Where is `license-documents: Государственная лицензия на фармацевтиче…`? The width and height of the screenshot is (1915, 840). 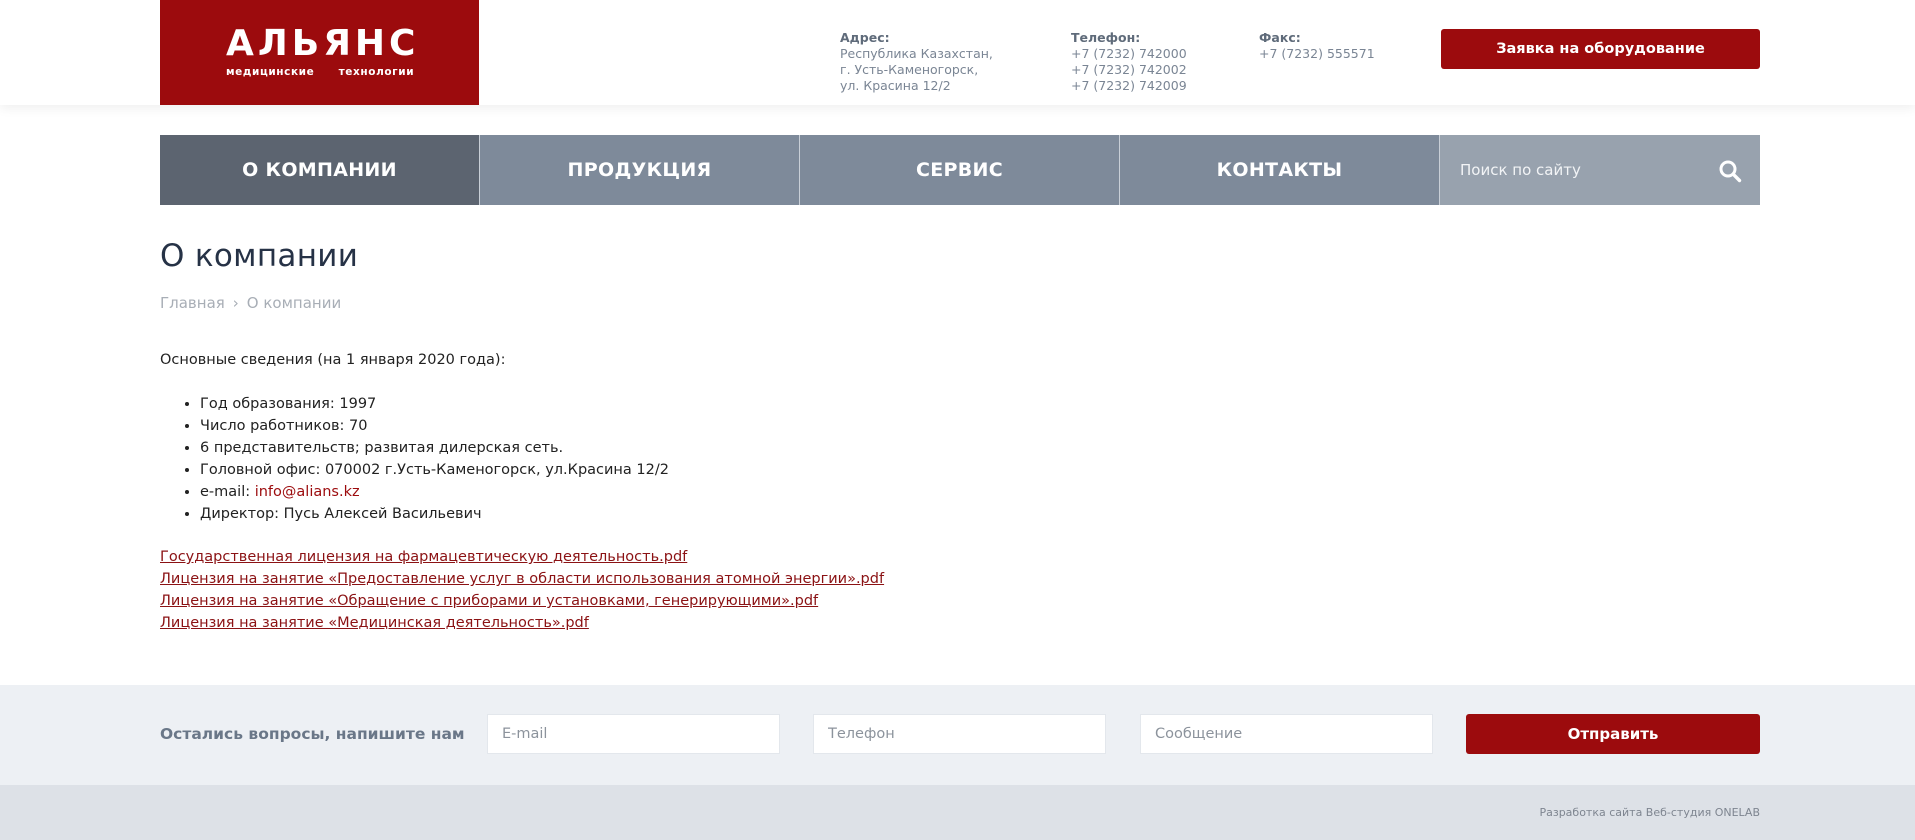 license-documents: Государственная лицензия на фармацевтиче… is located at coordinates (522, 590).